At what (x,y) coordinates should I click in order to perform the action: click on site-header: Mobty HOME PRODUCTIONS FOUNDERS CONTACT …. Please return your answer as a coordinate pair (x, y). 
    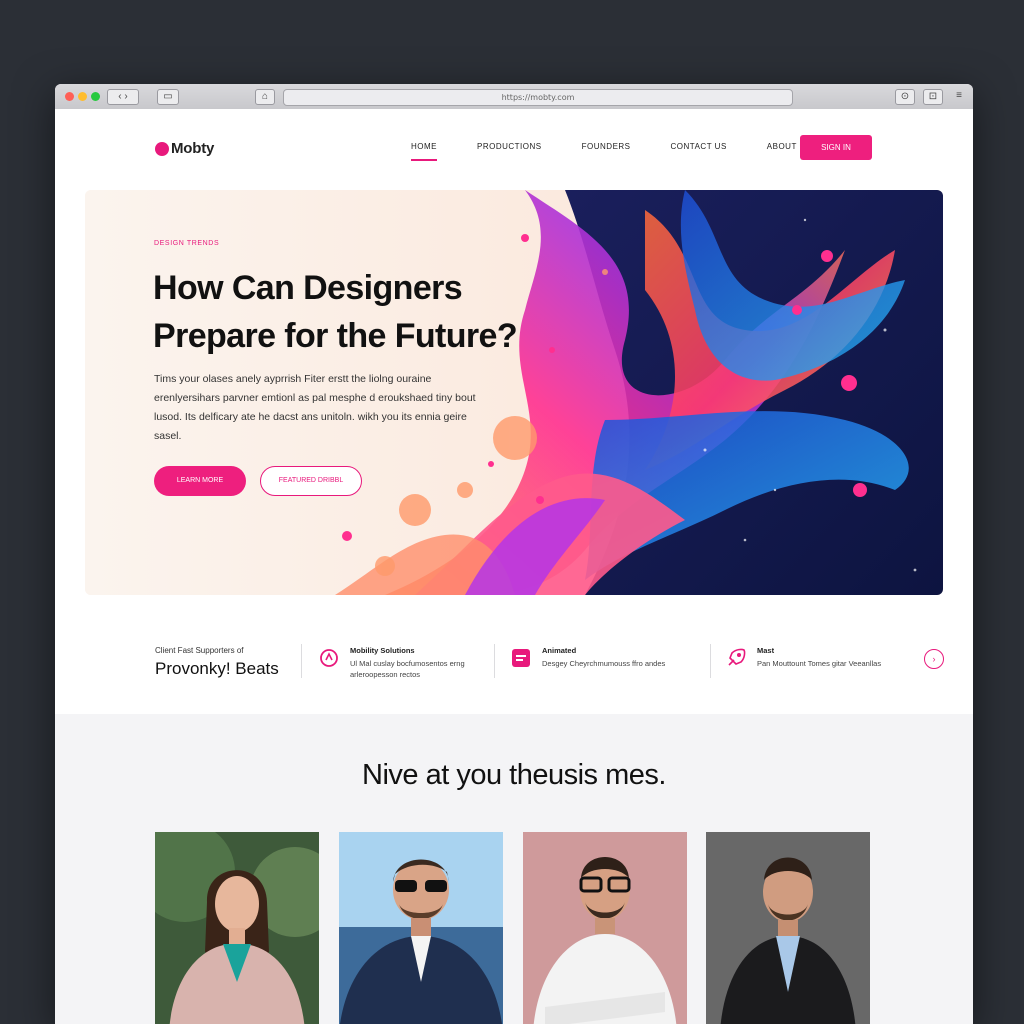
    Looking at the image, I should click on (514, 149).